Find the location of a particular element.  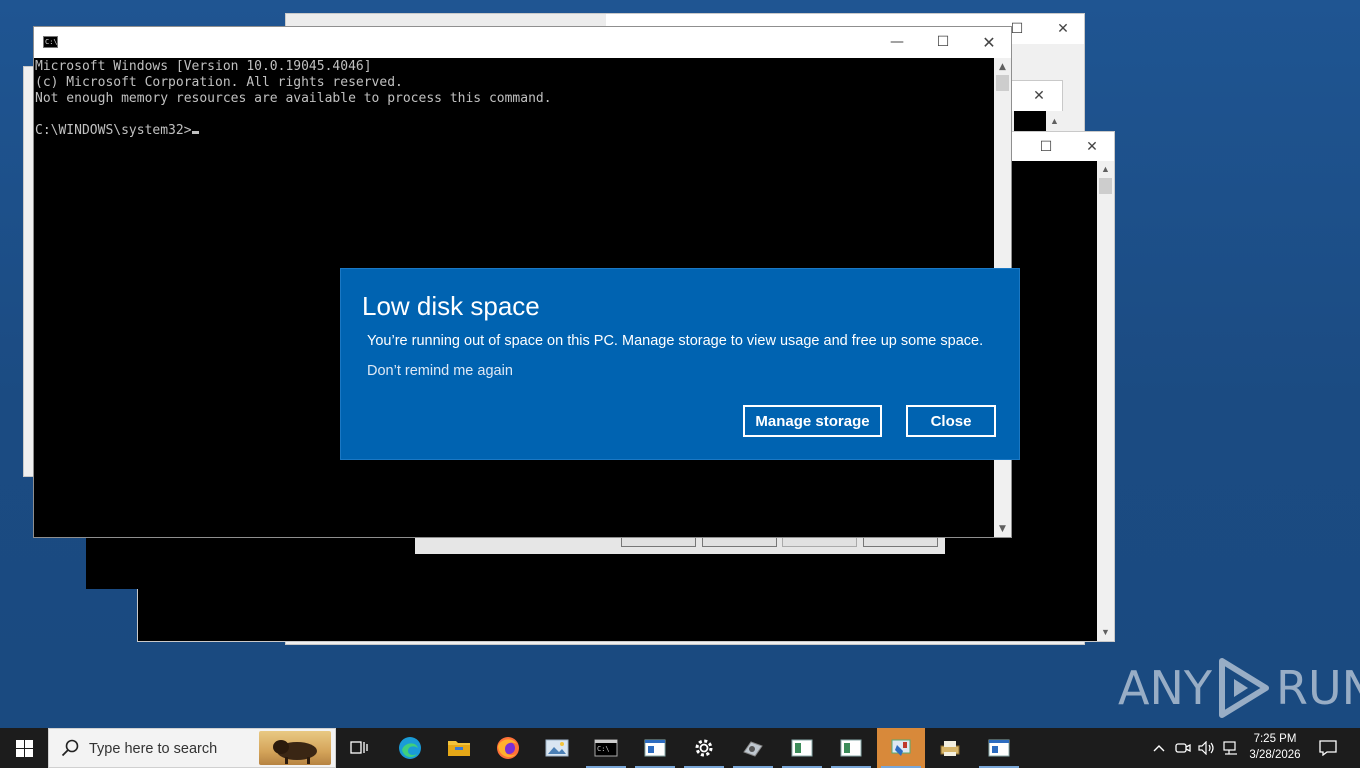

windows-logo-icon is located at coordinates (24, 748).